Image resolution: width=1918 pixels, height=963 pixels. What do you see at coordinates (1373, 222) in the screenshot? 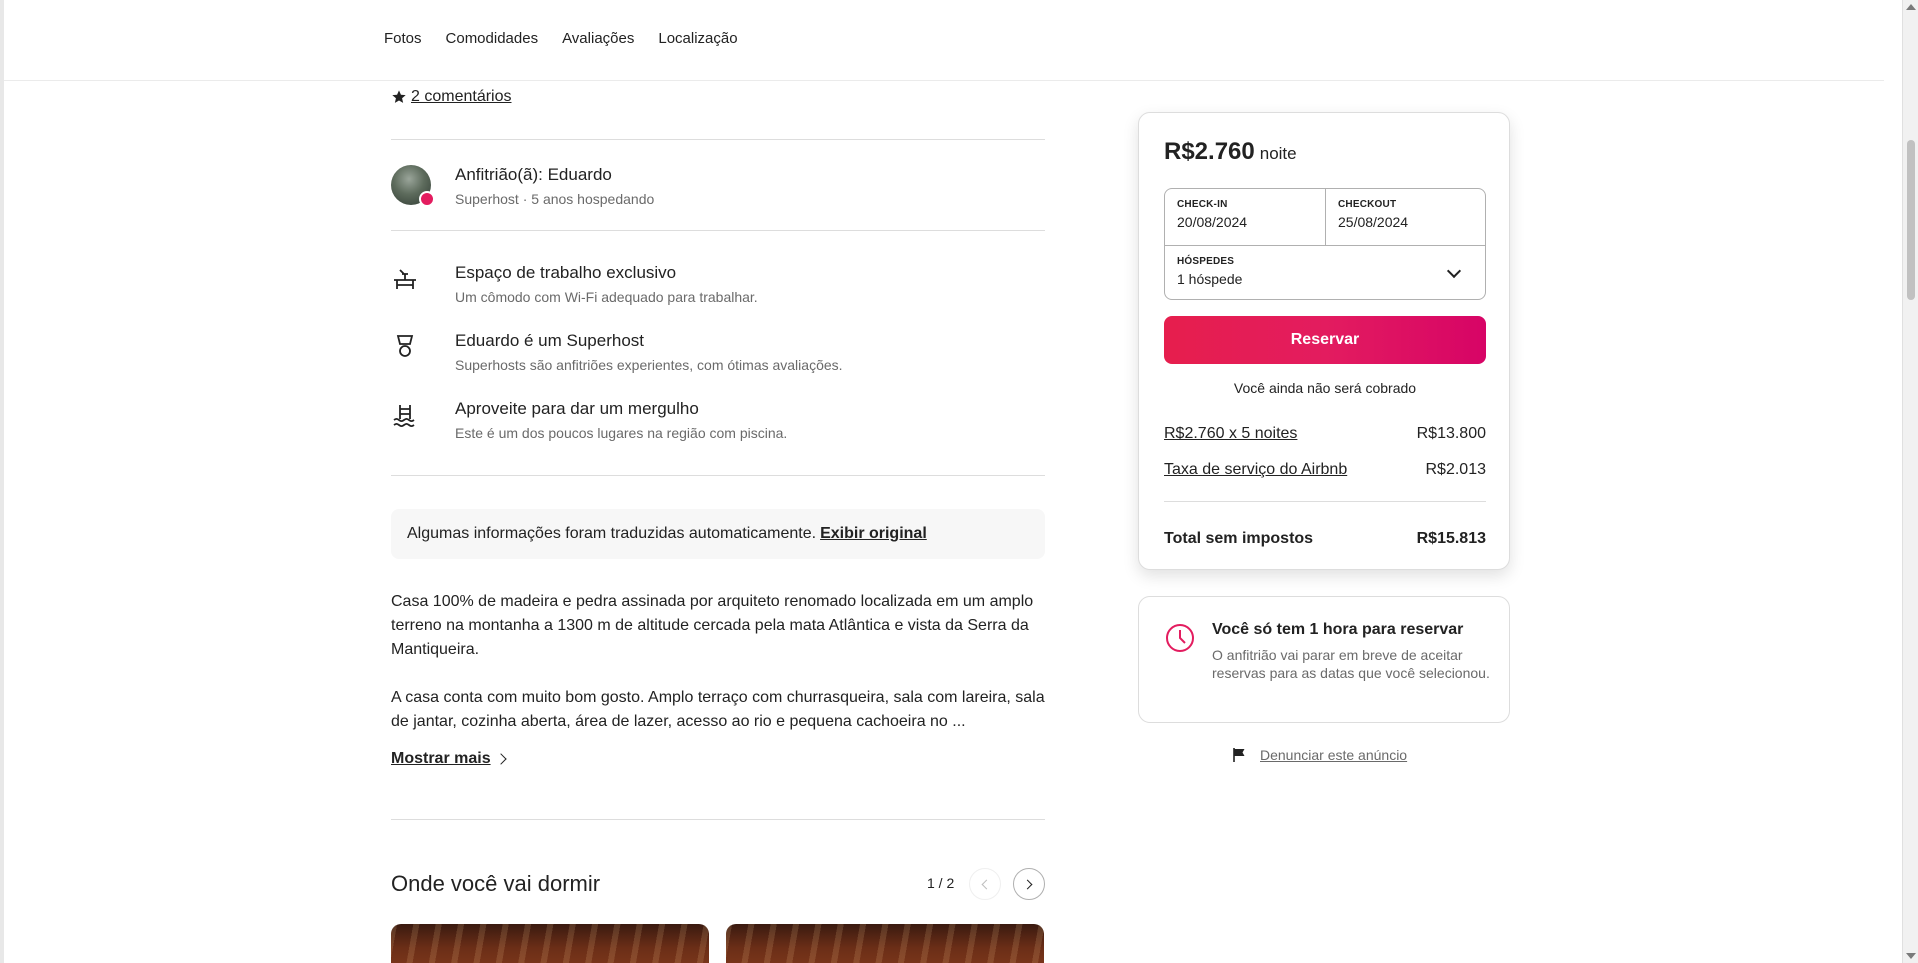
I see `checkout-value: 25/08/2024` at bounding box center [1373, 222].